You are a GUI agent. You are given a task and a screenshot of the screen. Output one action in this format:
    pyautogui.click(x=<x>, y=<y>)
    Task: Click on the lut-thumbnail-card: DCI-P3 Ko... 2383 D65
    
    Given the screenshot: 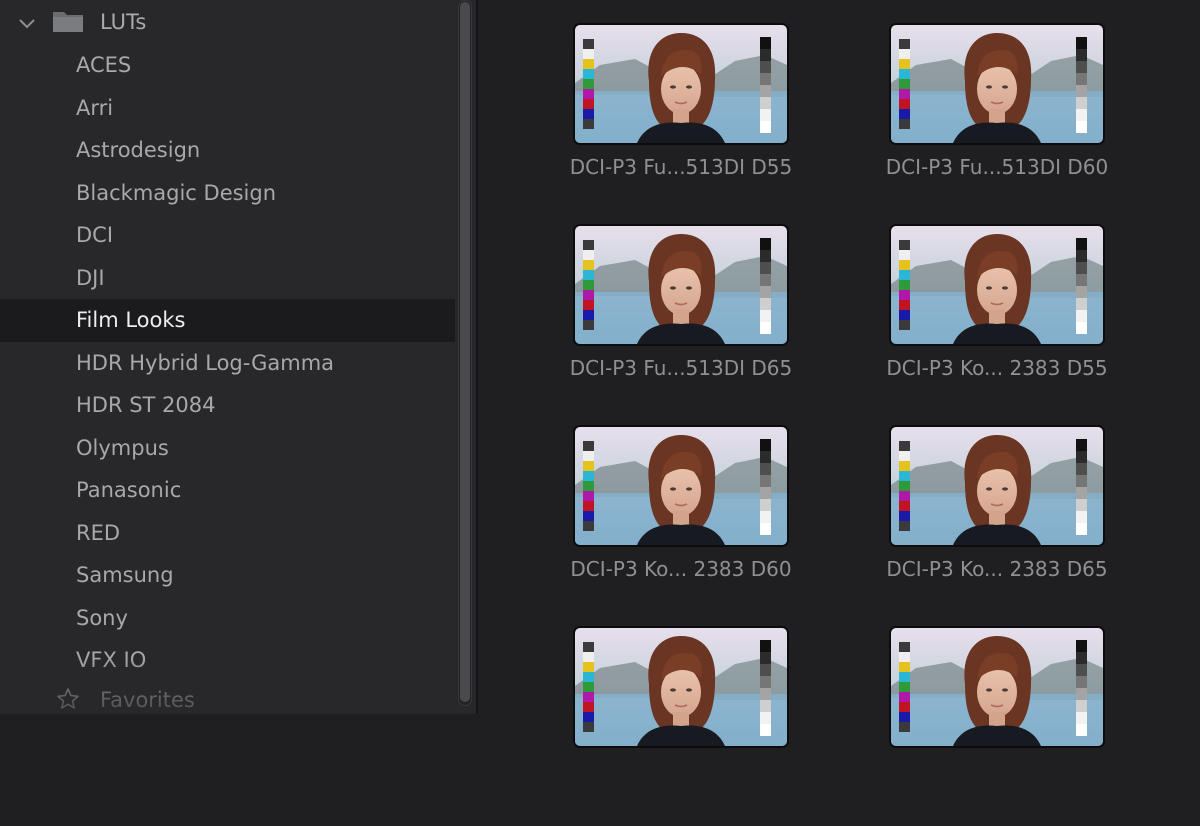 What is the action you would take?
    pyautogui.click(x=983, y=525)
    